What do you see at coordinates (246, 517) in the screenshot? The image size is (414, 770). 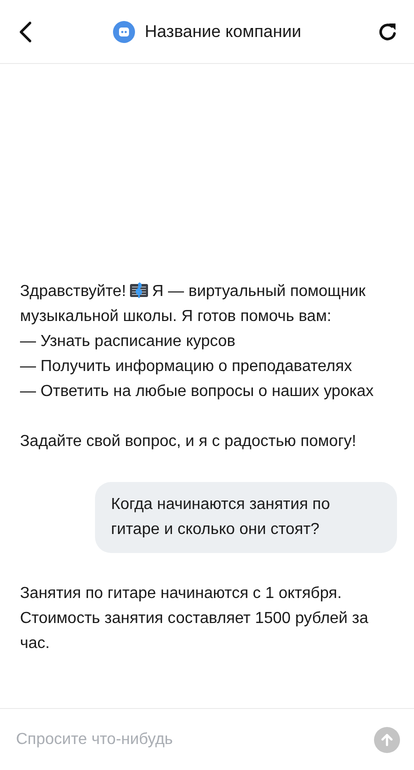 I see `user-message-bubble: Когда начинаются занятия по гитаре и сколько они стоят?` at bounding box center [246, 517].